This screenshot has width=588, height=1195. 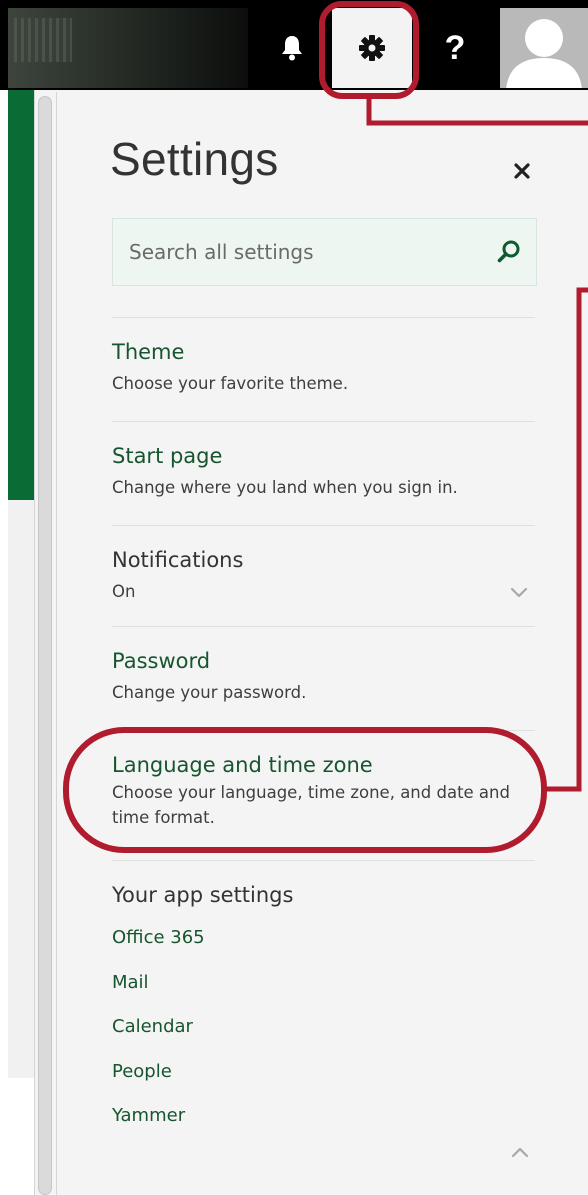 I want to click on setting-title: Start page, so click(x=167, y=456).